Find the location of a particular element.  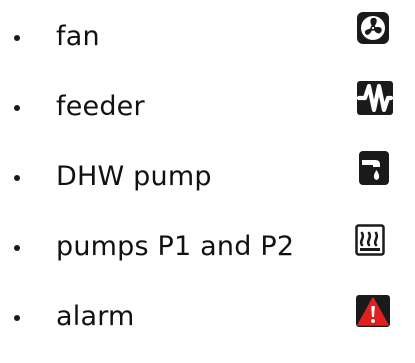

legend-label-fan: fan is located at coordinates (78, 36).